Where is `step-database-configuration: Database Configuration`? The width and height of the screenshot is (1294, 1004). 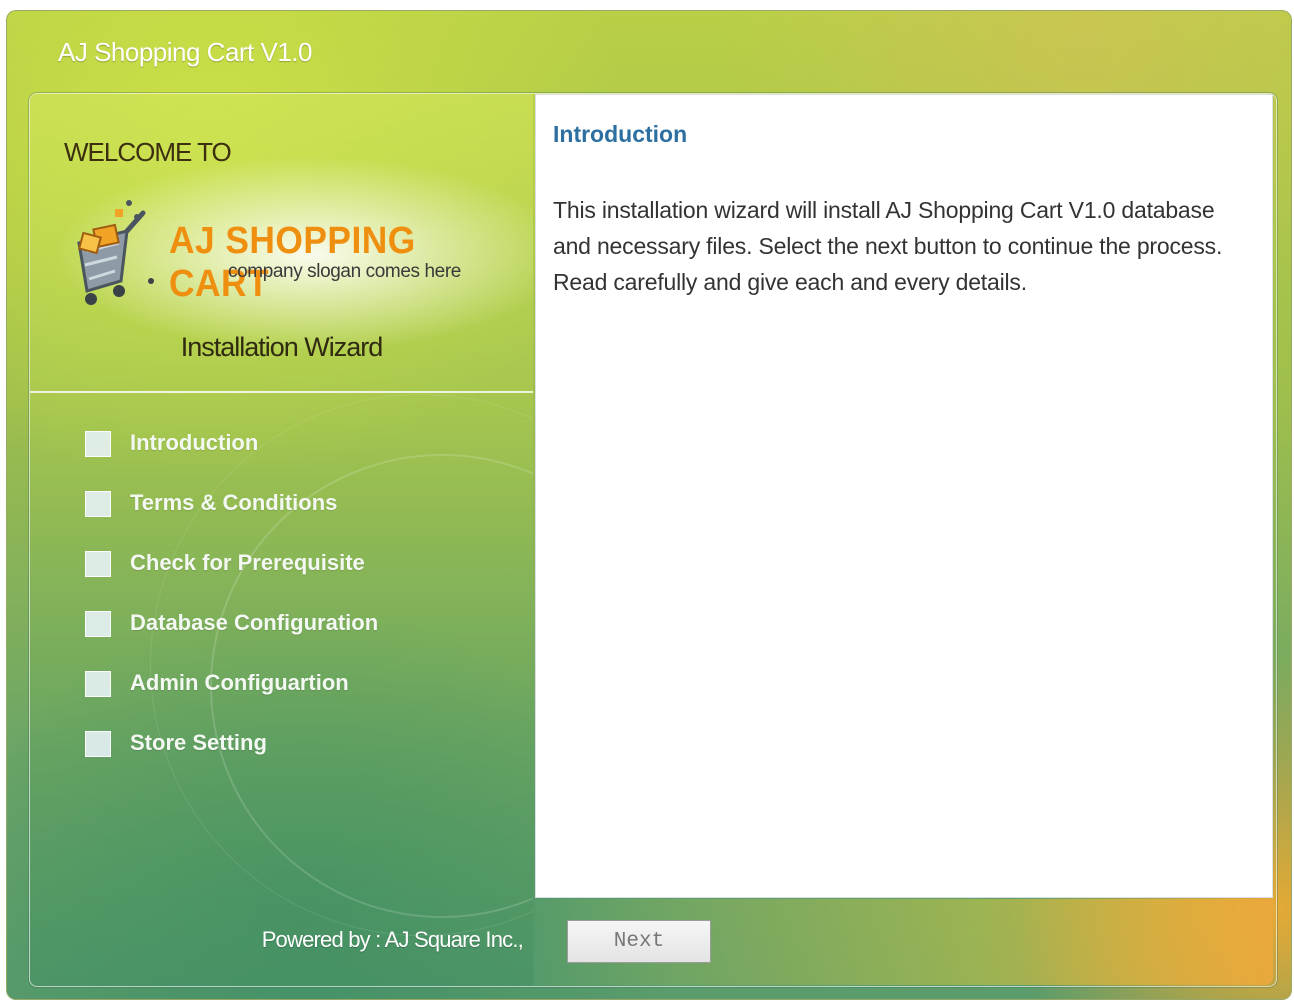 step-database-configuration: Database Configuration is located at coordinates (231, 639).